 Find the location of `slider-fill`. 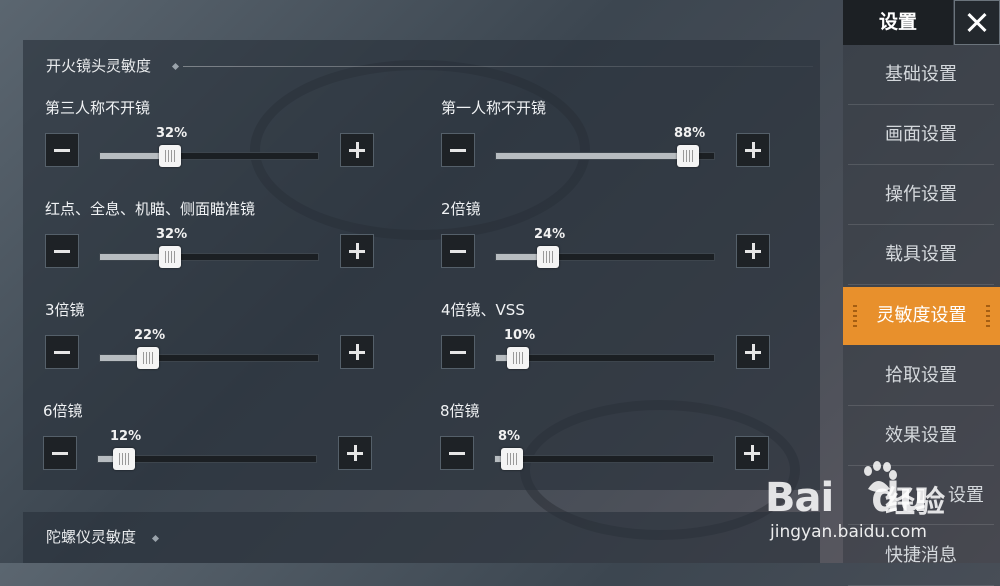

slider-fill is located at coordinates (592, 156).